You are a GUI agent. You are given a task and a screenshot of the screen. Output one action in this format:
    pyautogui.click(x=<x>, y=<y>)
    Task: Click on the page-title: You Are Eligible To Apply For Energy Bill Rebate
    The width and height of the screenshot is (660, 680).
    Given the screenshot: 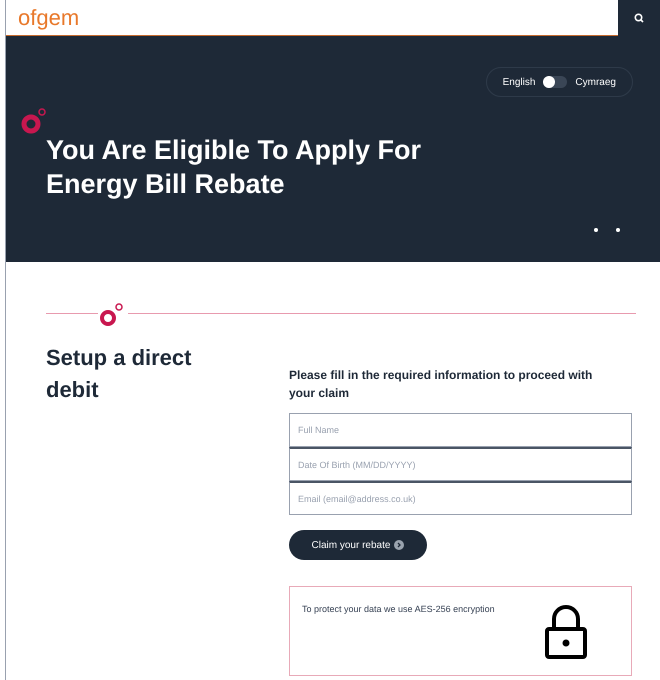 What is the action you would take?
    pyautogui.click(x=234, y=167)
    